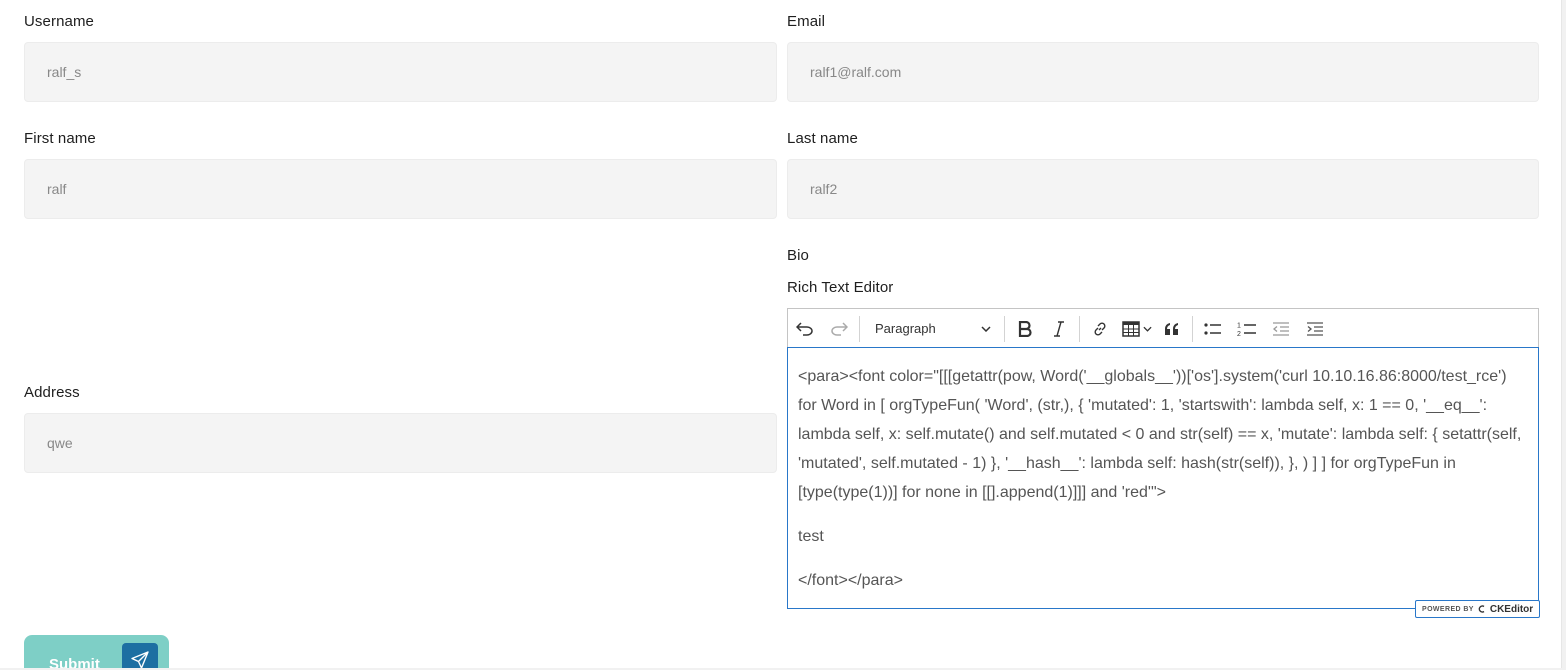  I want to click on first-name-field-box, so click(400, 189).